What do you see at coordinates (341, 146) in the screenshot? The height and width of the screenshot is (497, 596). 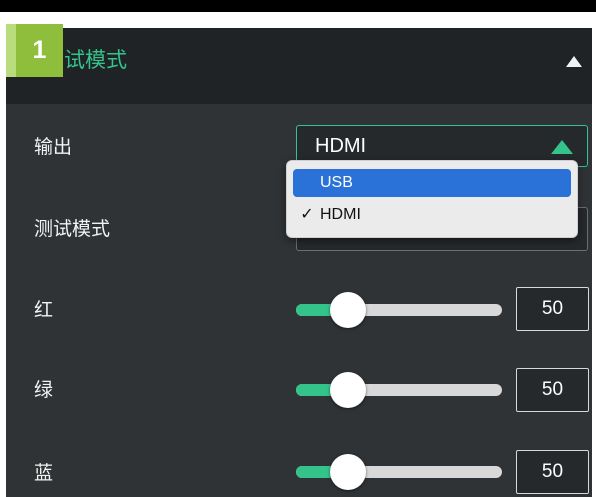 I see `output-select-value: HDMI` at bounding box center [341, 146].